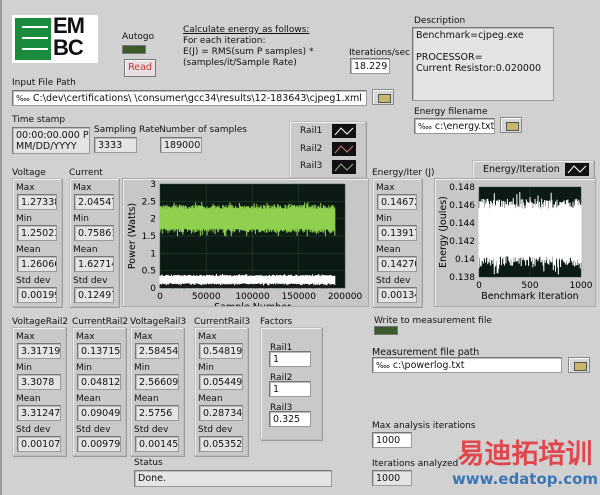  Describe the element at coordinates (276, 322) in the screenshot. I see `factors-label: Factors` at that location.